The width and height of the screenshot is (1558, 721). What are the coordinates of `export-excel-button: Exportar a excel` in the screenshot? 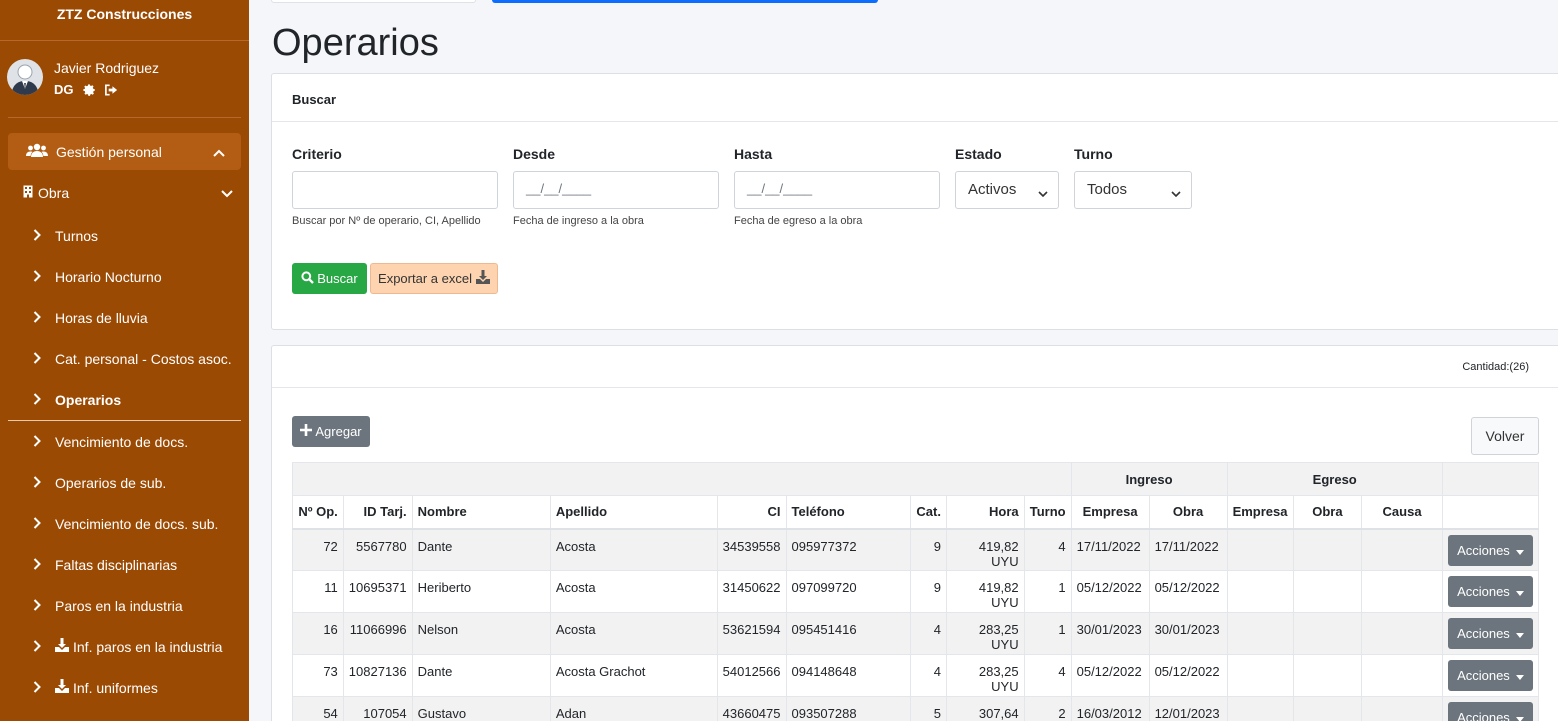 It's located at (434, 278).